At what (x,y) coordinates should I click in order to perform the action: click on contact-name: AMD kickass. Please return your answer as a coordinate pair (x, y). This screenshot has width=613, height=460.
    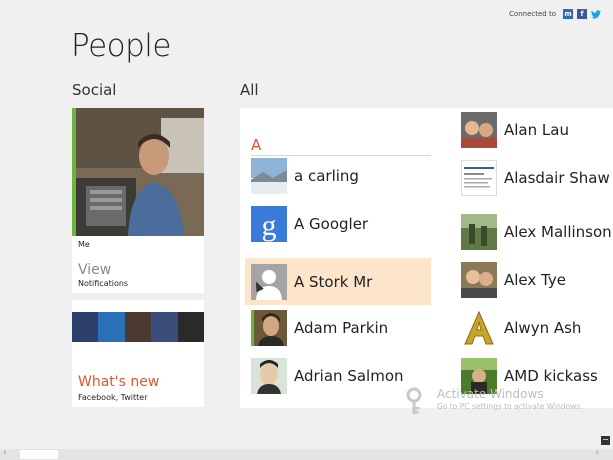
    Looking at the image, I should click on (551, 376).